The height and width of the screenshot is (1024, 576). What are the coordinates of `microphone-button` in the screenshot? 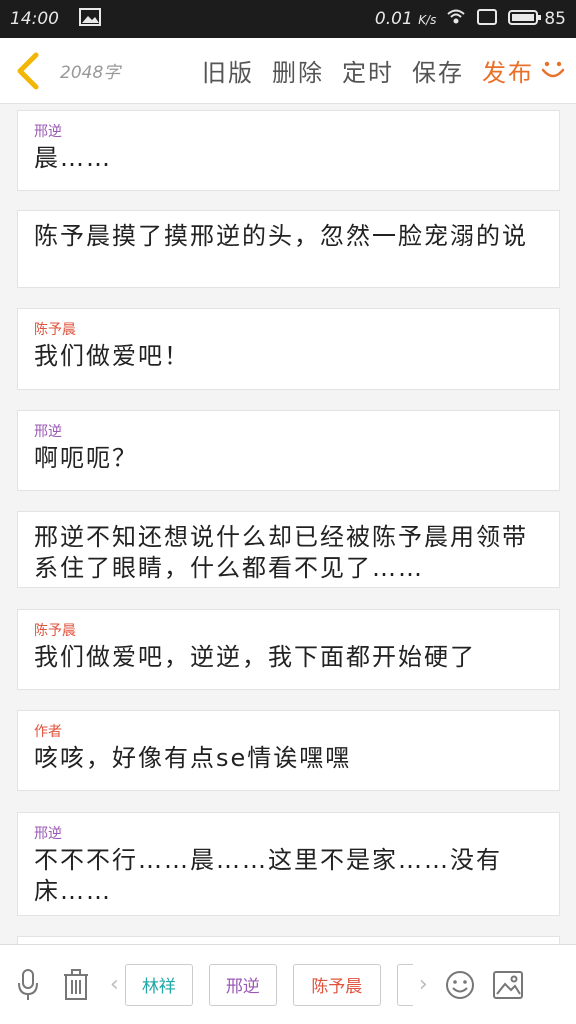 It's located at (28, 985).